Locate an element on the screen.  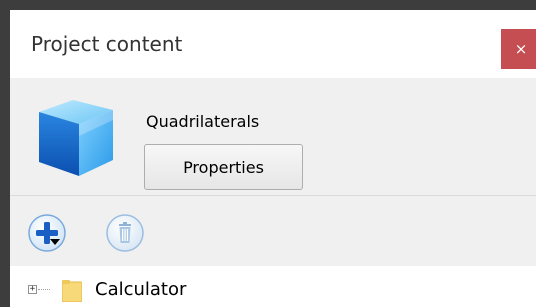
tree-connector is located at coordinates (44, 290).